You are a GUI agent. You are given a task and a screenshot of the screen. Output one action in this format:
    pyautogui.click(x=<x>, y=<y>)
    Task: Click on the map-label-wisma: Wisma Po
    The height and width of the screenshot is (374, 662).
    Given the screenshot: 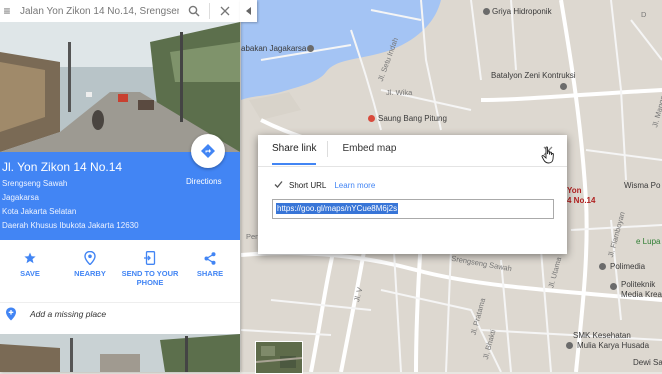 What is the action you would take?
    pyautogui.click(x=642, y=185)
    